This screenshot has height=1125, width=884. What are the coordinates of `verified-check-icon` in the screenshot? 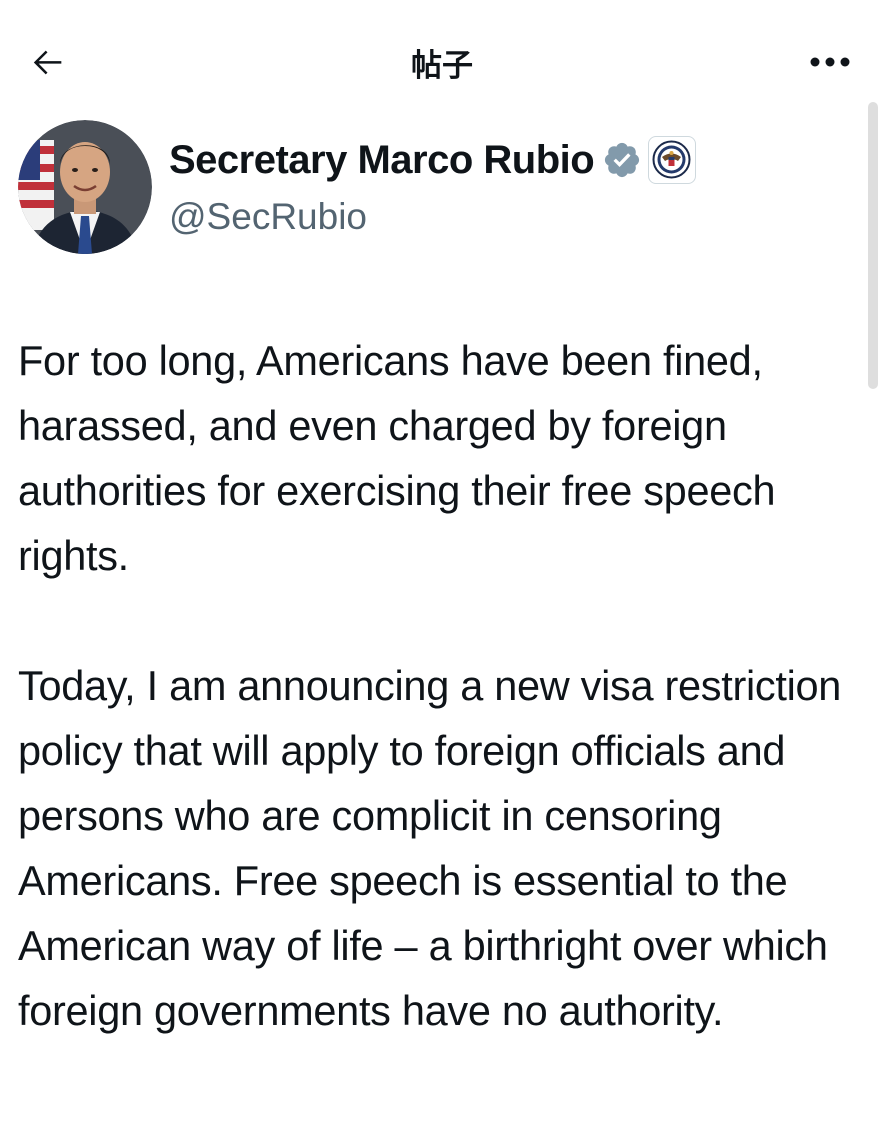 It's located at (622, 160).